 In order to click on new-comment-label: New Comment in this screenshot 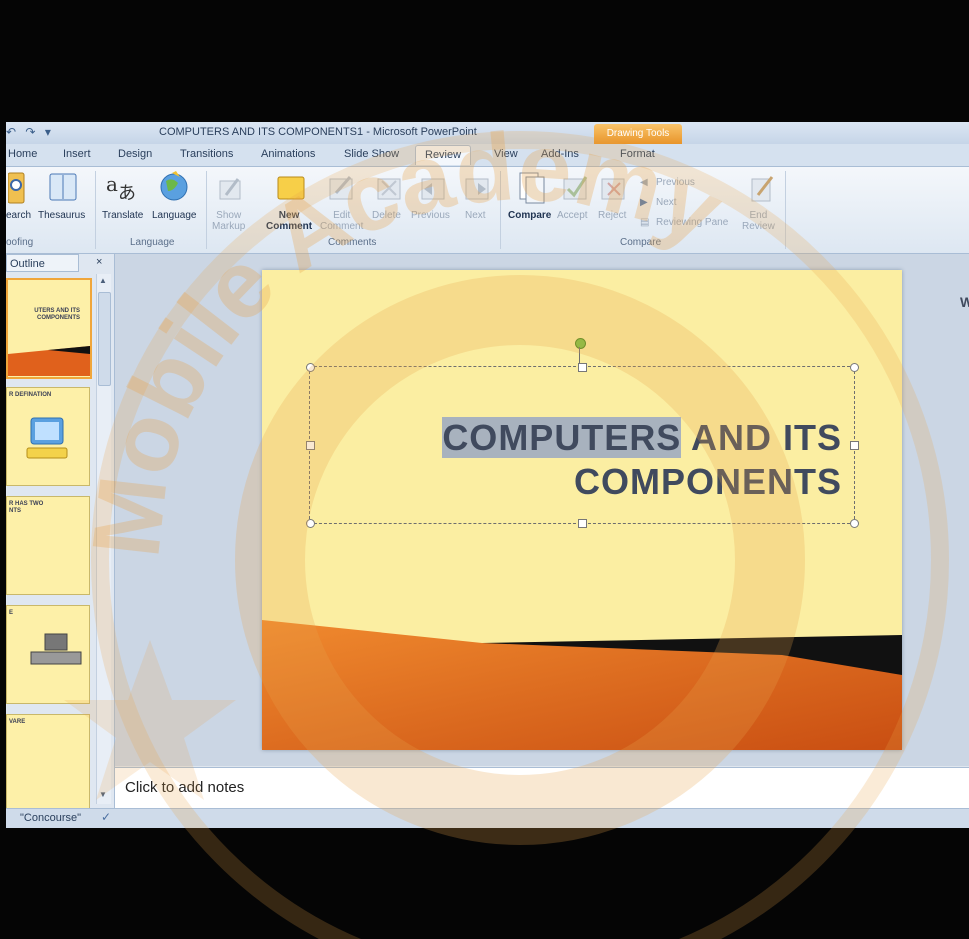, I will do `click(289, 221)`.